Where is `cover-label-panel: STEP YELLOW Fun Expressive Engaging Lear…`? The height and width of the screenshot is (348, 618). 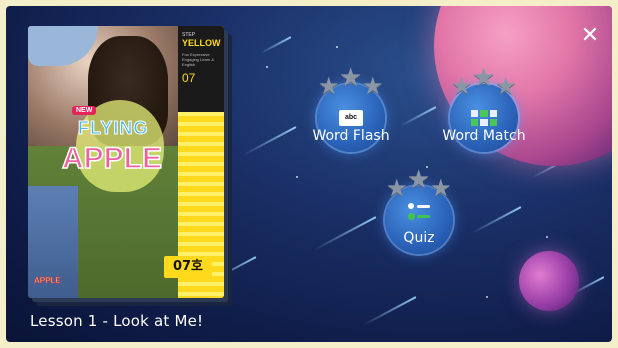 cover-label-panel: STEP YELLOW Fun Expressive Engaging Lear… is located at coordinates (201, 69).